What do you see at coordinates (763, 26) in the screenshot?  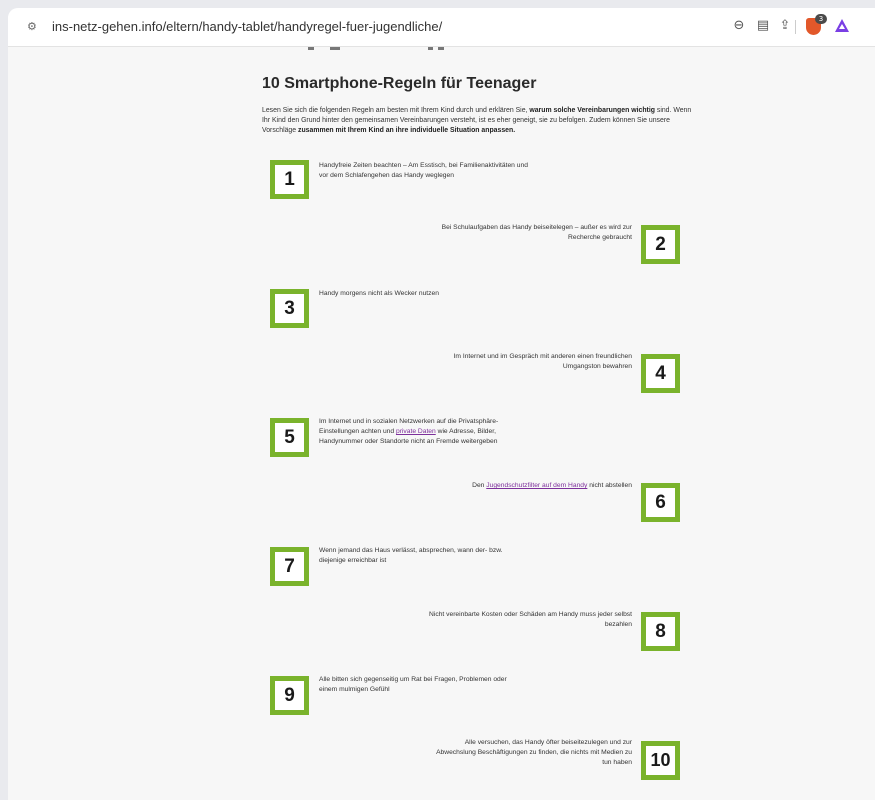 I see `reader-mode-icon: ▤` at bounding box center [763, 26].